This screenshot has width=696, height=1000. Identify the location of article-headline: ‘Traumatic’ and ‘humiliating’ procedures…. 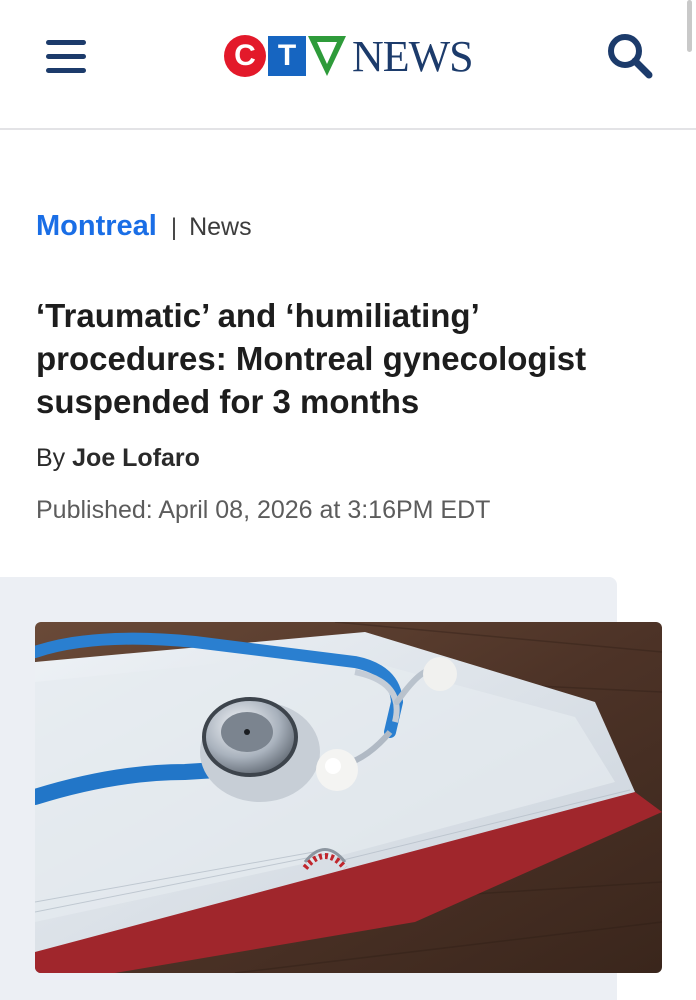
(311, 358).